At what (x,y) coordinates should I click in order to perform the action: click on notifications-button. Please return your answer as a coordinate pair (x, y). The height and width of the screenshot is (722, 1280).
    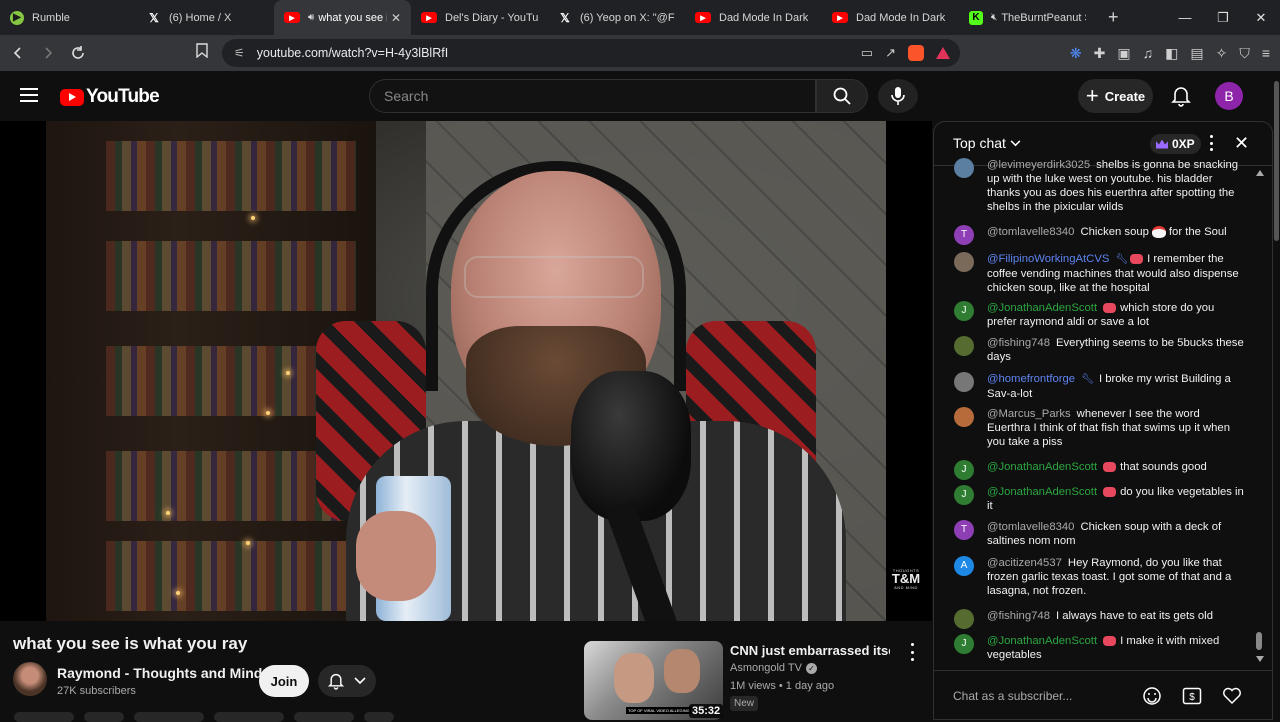
    Looking at the image, I should click on (1181, 96).